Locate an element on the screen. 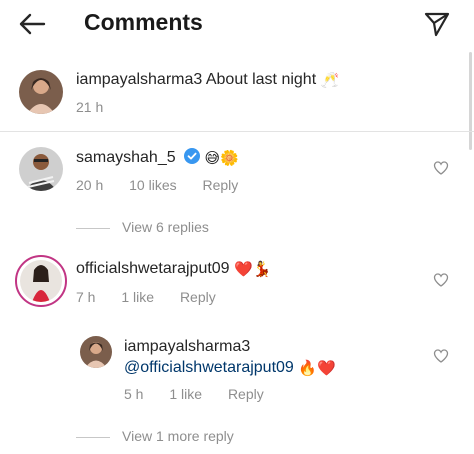  comment-time: 20 h is located at coordinates (90, 185).